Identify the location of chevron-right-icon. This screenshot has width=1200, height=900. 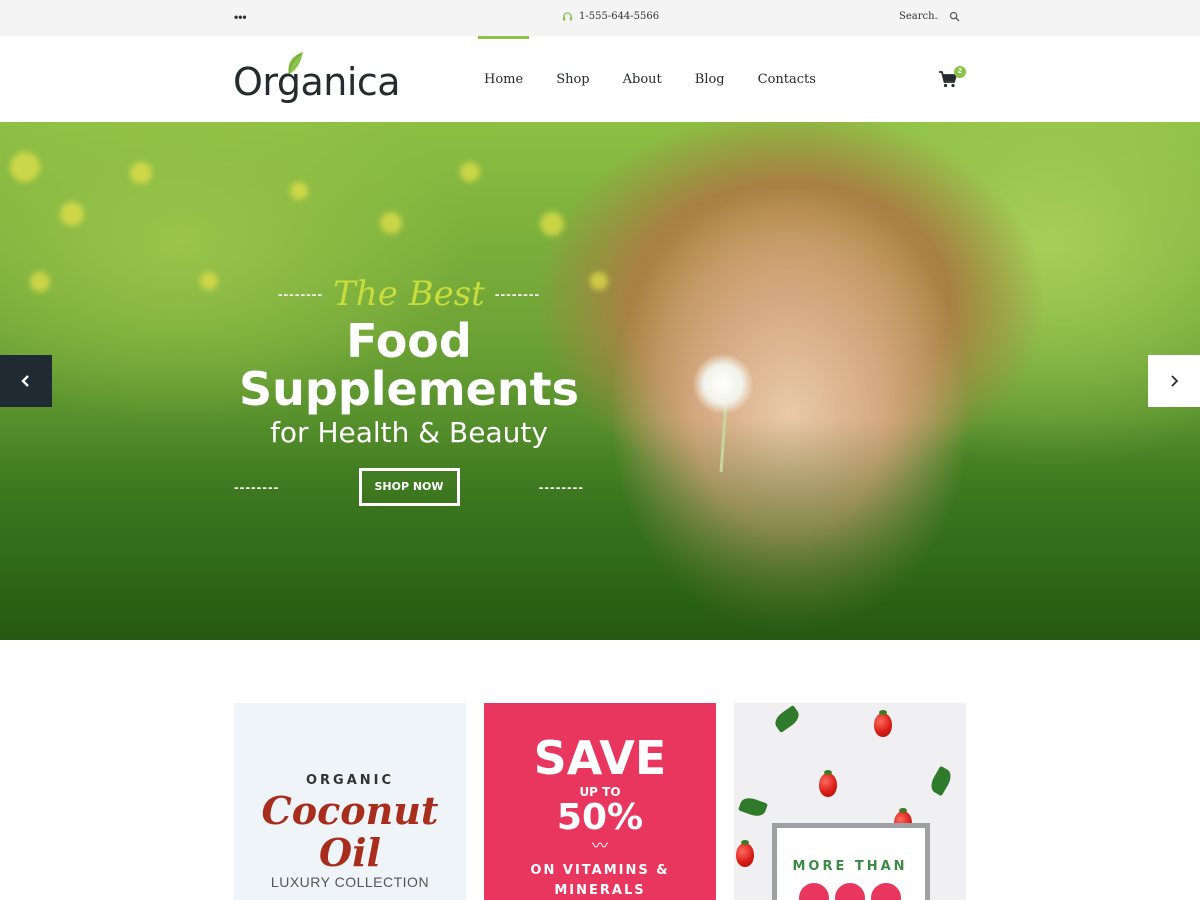
(1175, 381).